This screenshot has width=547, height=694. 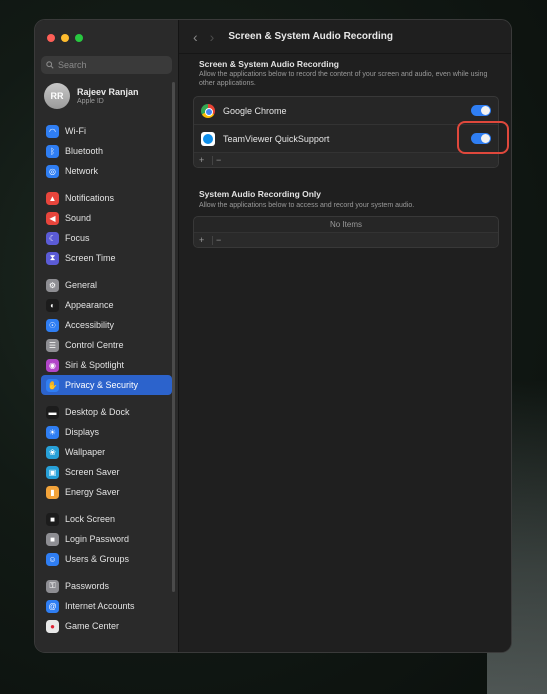 I want to click on page-title: Screen & System Audio Recording, so click(x=311, y=36).